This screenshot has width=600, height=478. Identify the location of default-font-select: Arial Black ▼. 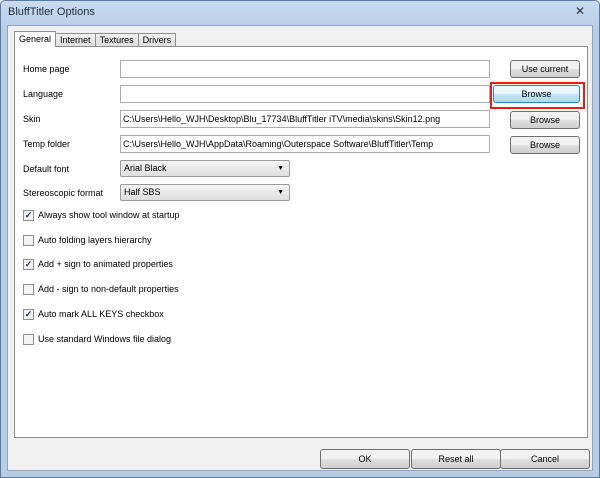
(205, 168).